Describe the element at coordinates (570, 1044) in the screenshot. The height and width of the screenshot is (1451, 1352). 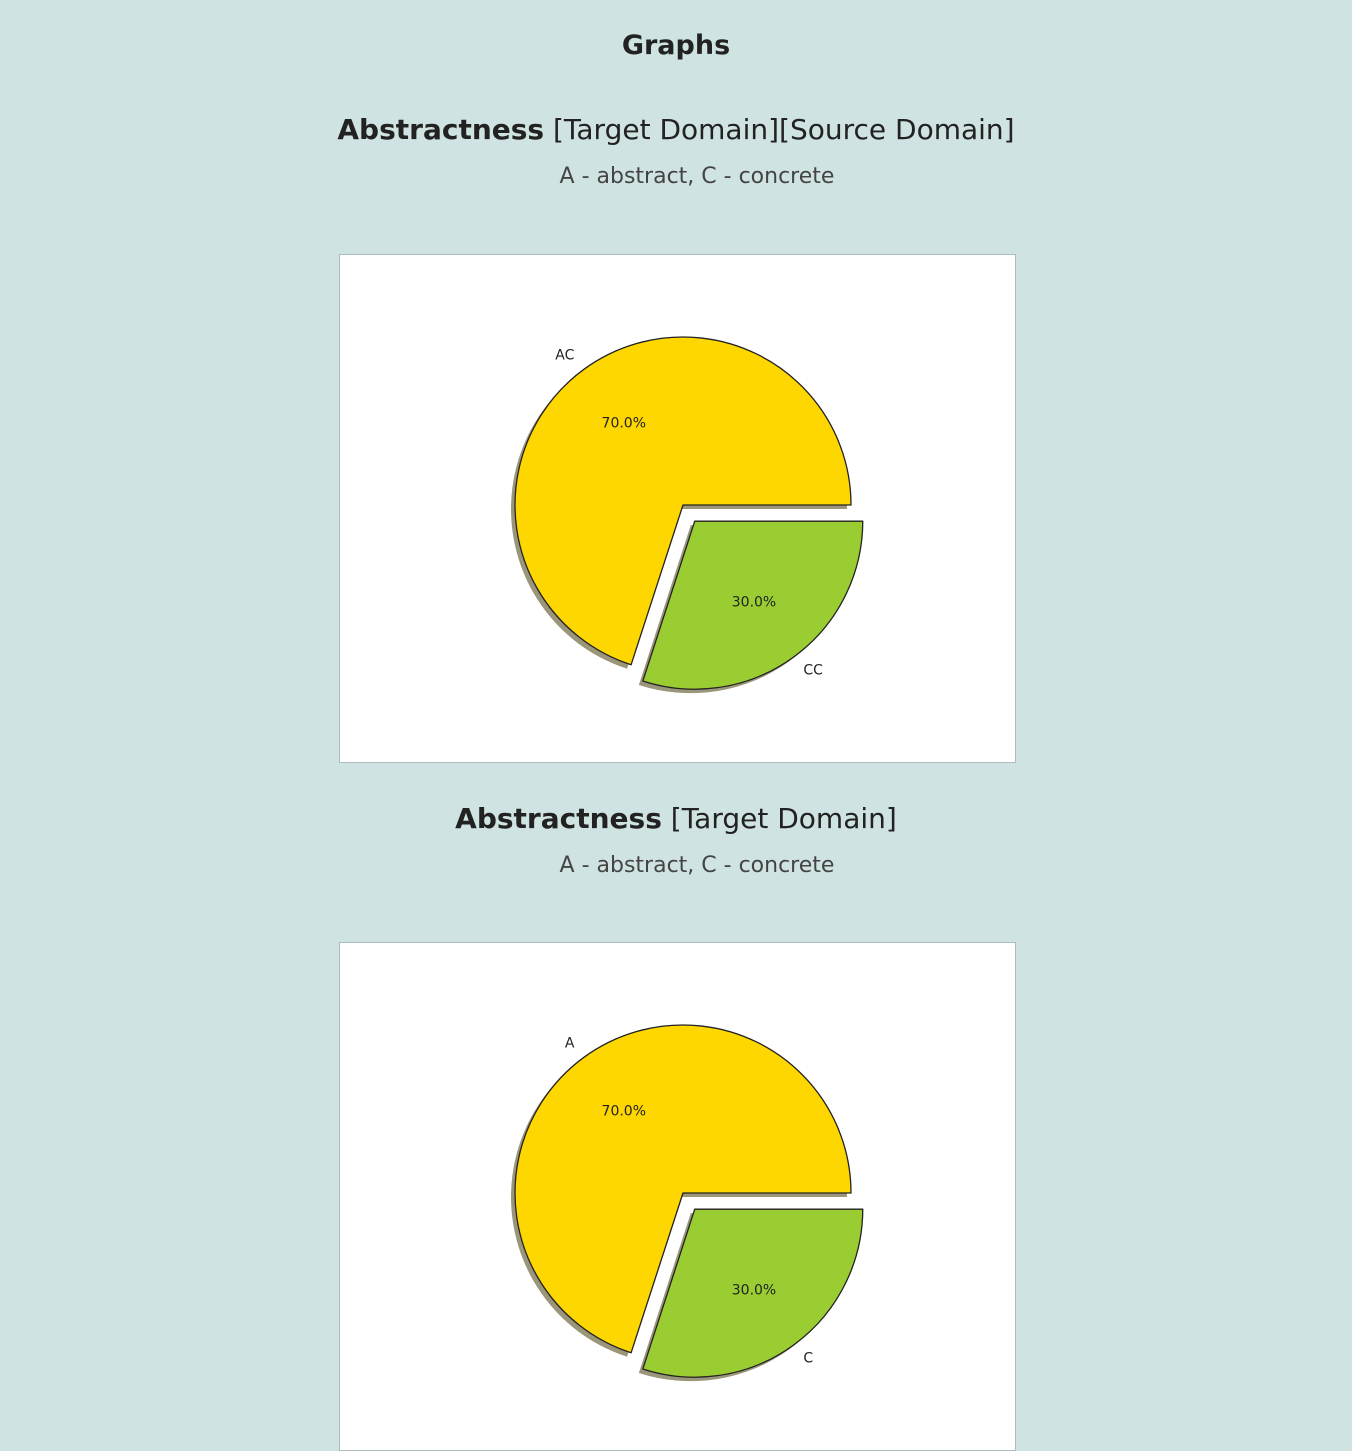
I see `pie-label-a: A` at that location.